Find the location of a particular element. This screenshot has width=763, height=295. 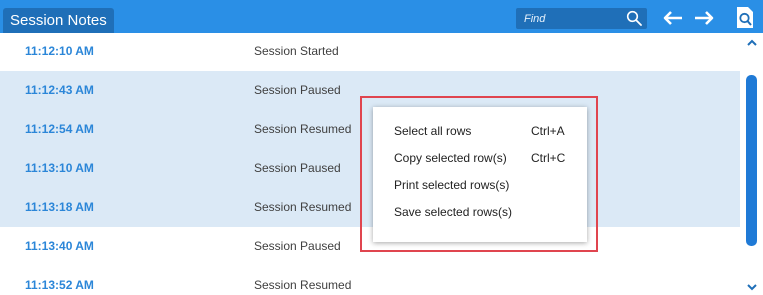

menu-item-shortcut: Ctrl+A is located at coordinates (548, 131).